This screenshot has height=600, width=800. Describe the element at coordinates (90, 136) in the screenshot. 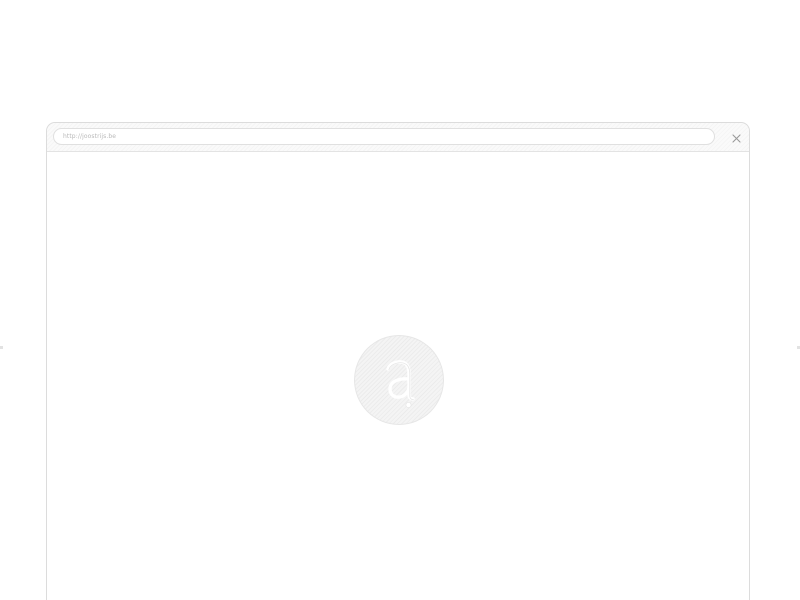

I see `address-url-text: http://joostrijs.be` at that location.